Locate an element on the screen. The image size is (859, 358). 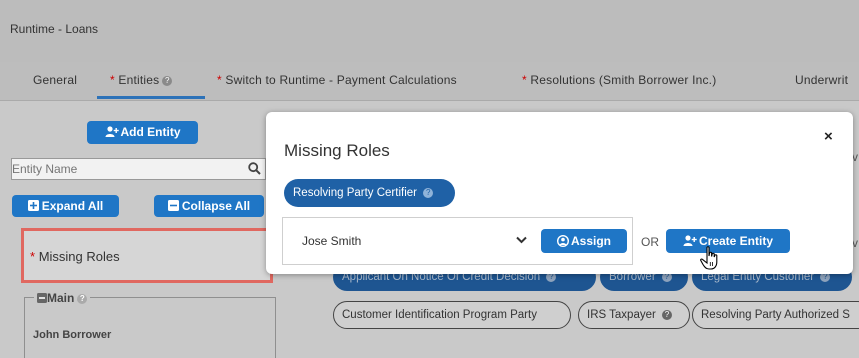
tab-label: Entities is located at coordinates (139, 80).